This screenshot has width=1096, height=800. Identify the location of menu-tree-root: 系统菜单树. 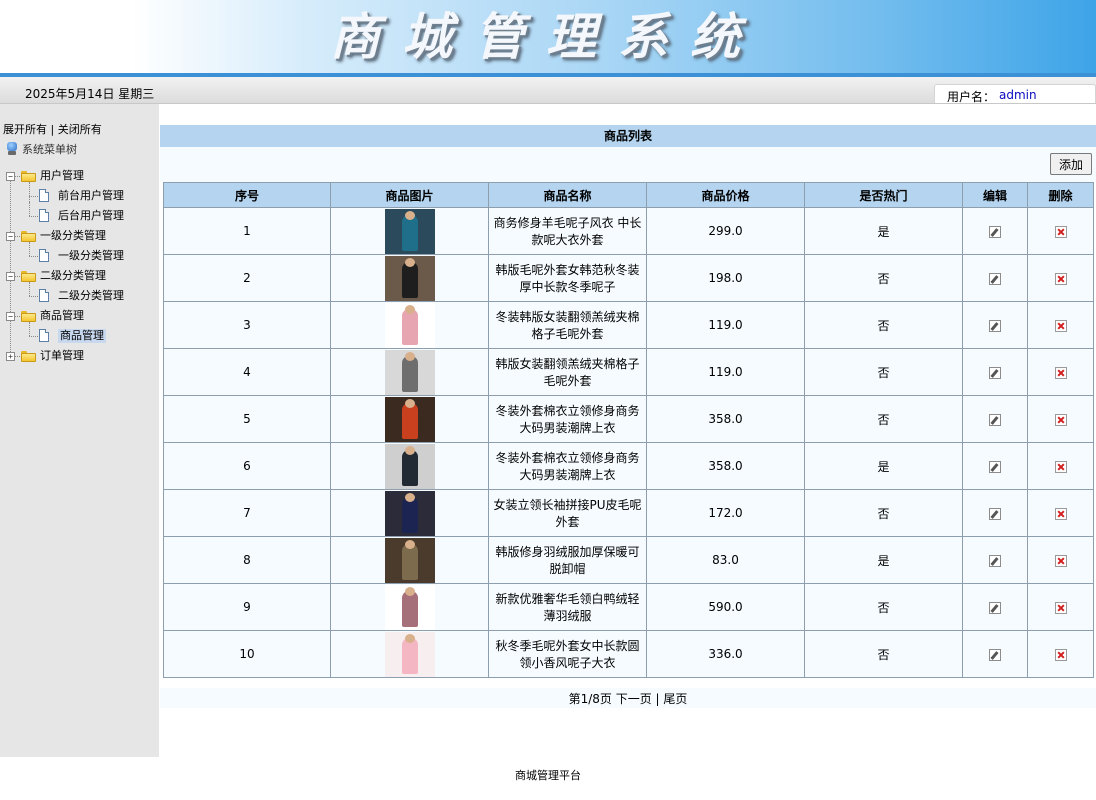
(41, 149).